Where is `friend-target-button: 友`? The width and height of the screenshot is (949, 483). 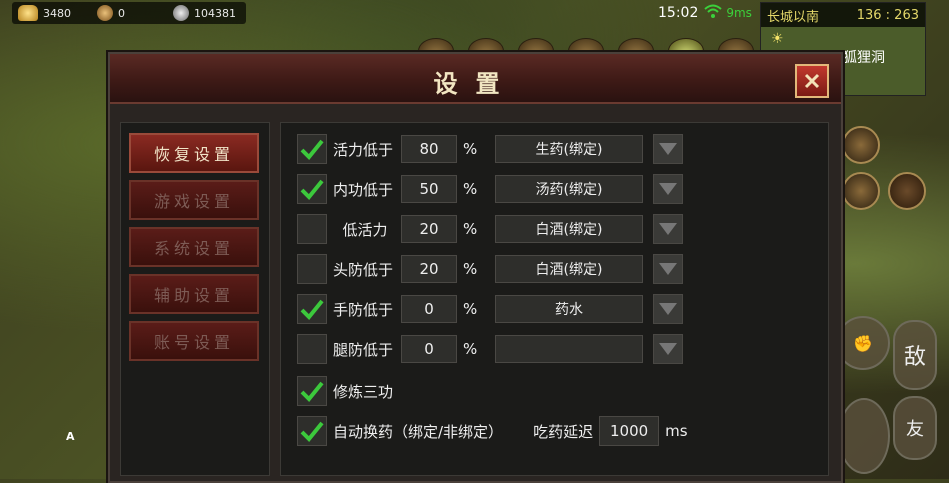 friend-target-button: 友 is located at coordinates (915, 428).